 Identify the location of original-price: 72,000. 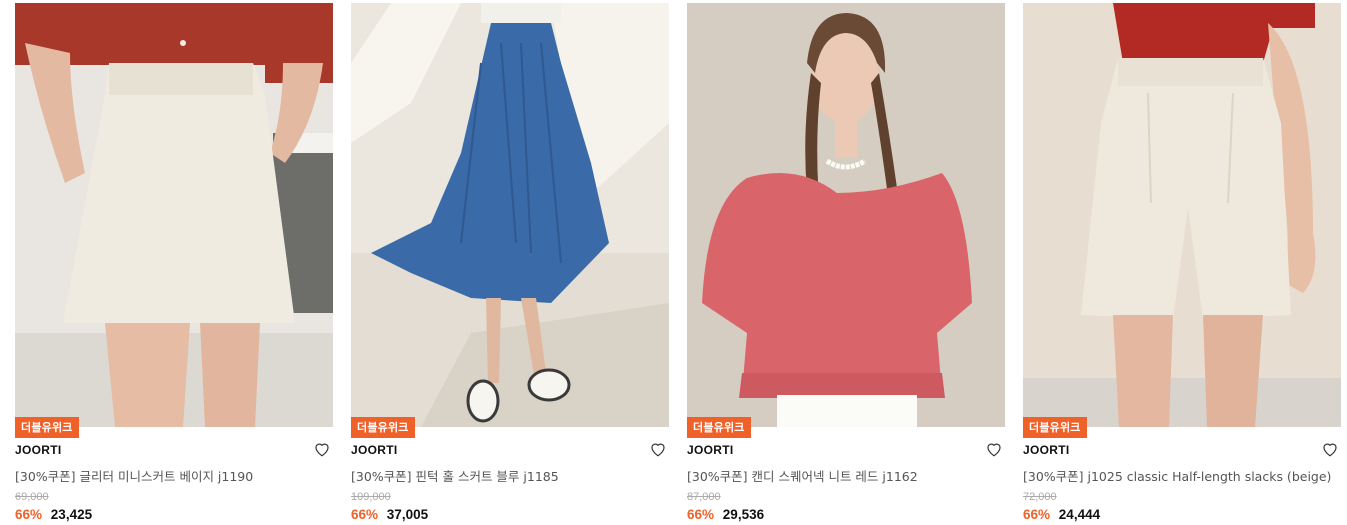
(1040, 497).